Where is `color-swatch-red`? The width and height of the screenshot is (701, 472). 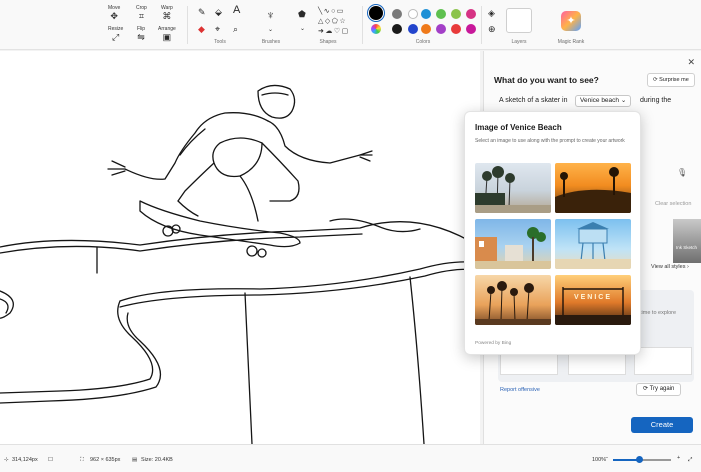
color-swatch-red is located at coordinates (456, 29).